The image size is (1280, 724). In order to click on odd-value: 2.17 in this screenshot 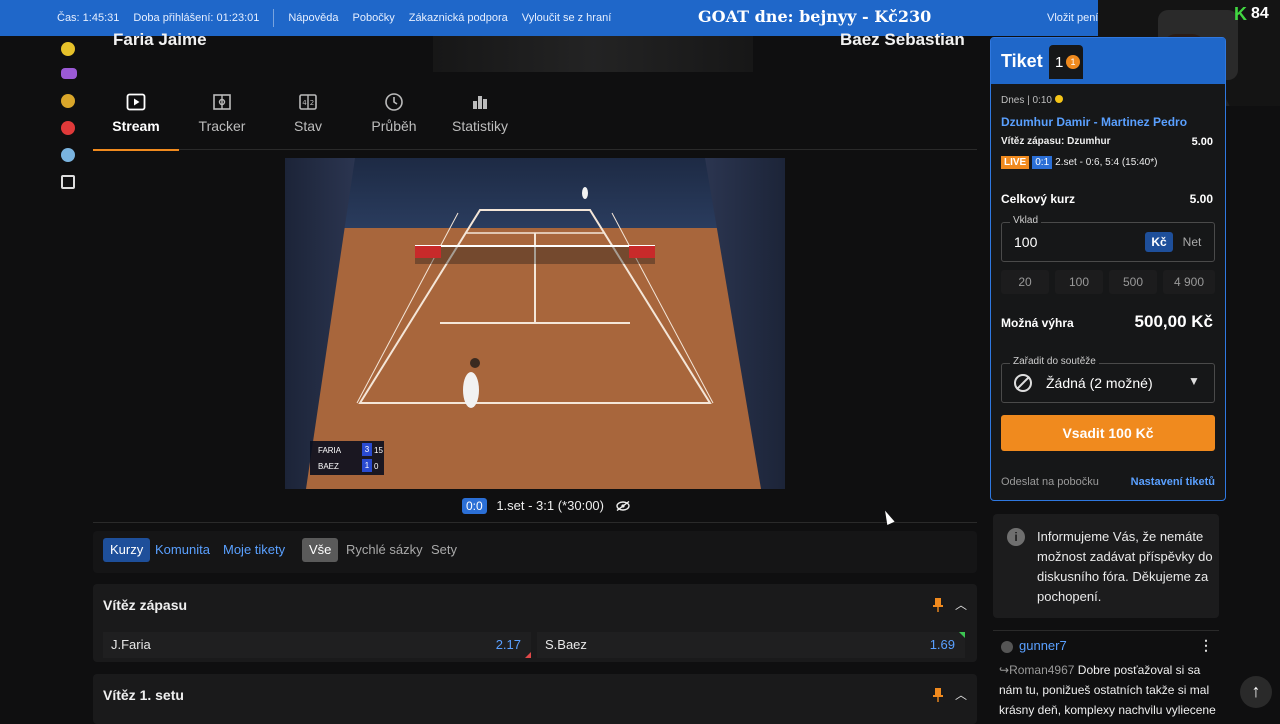, I will do `click(508, 644)`.